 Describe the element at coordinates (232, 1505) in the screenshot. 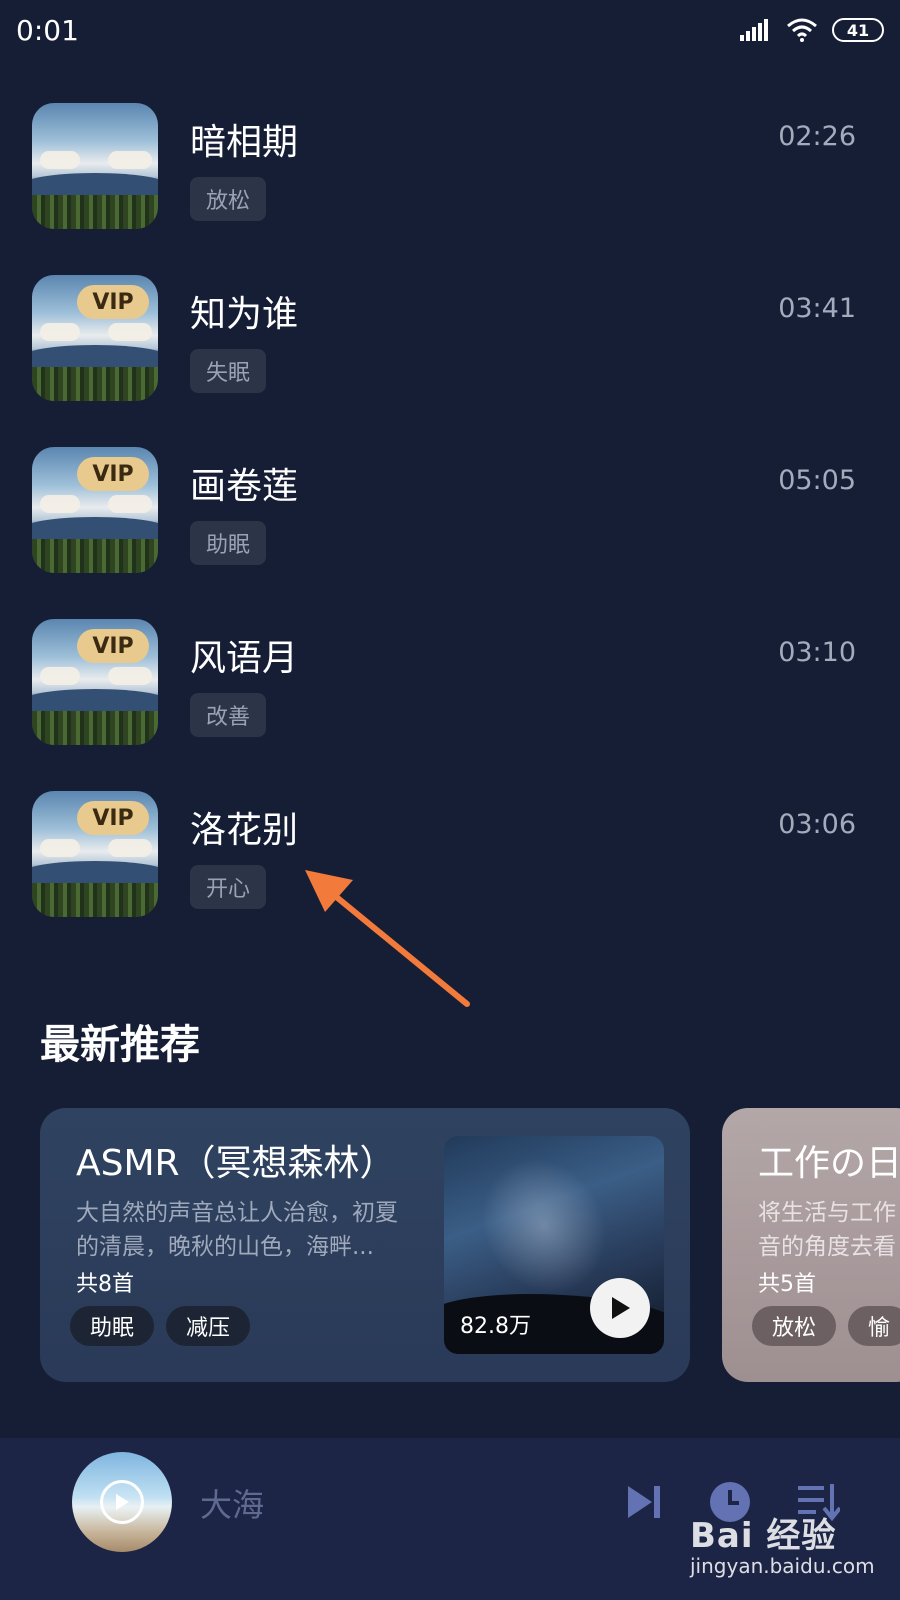

I see `player-track-title: 大海` at that location.